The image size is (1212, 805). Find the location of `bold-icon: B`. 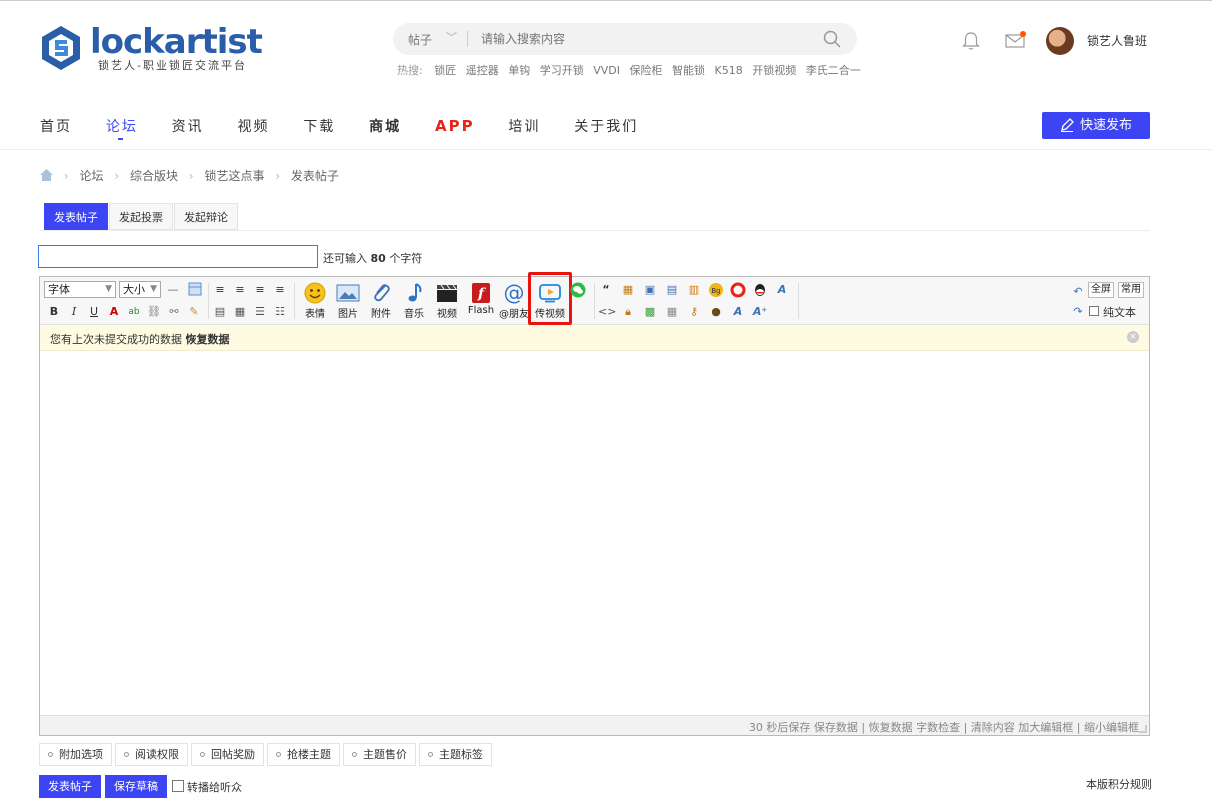

bold-icon: B is located at coordinates (54, 312).